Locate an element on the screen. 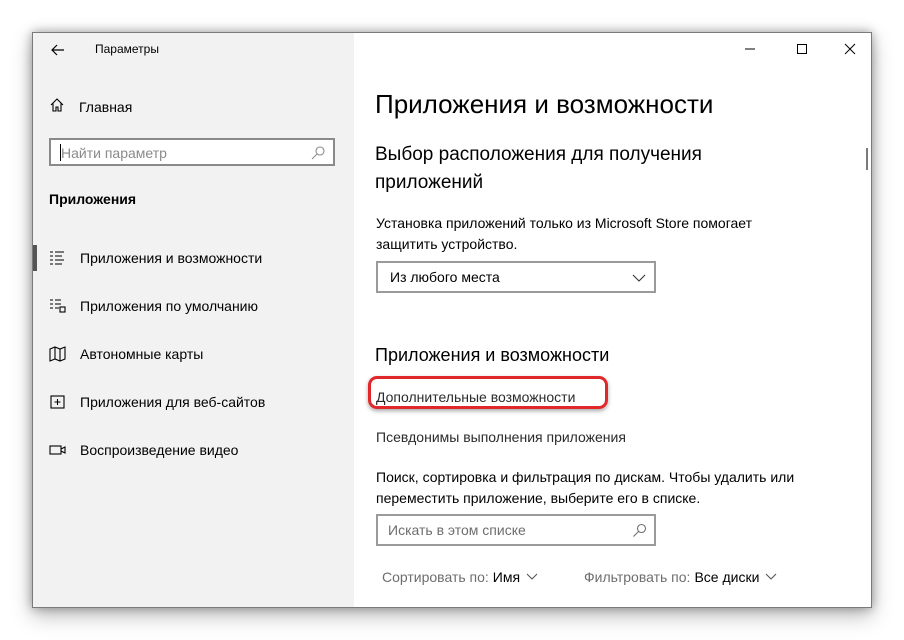 The height and width of the screenshot is (640, 904). app-execution-aliases-link: Псевдонимы выполнения приложения is located at coordinates (501, 437).